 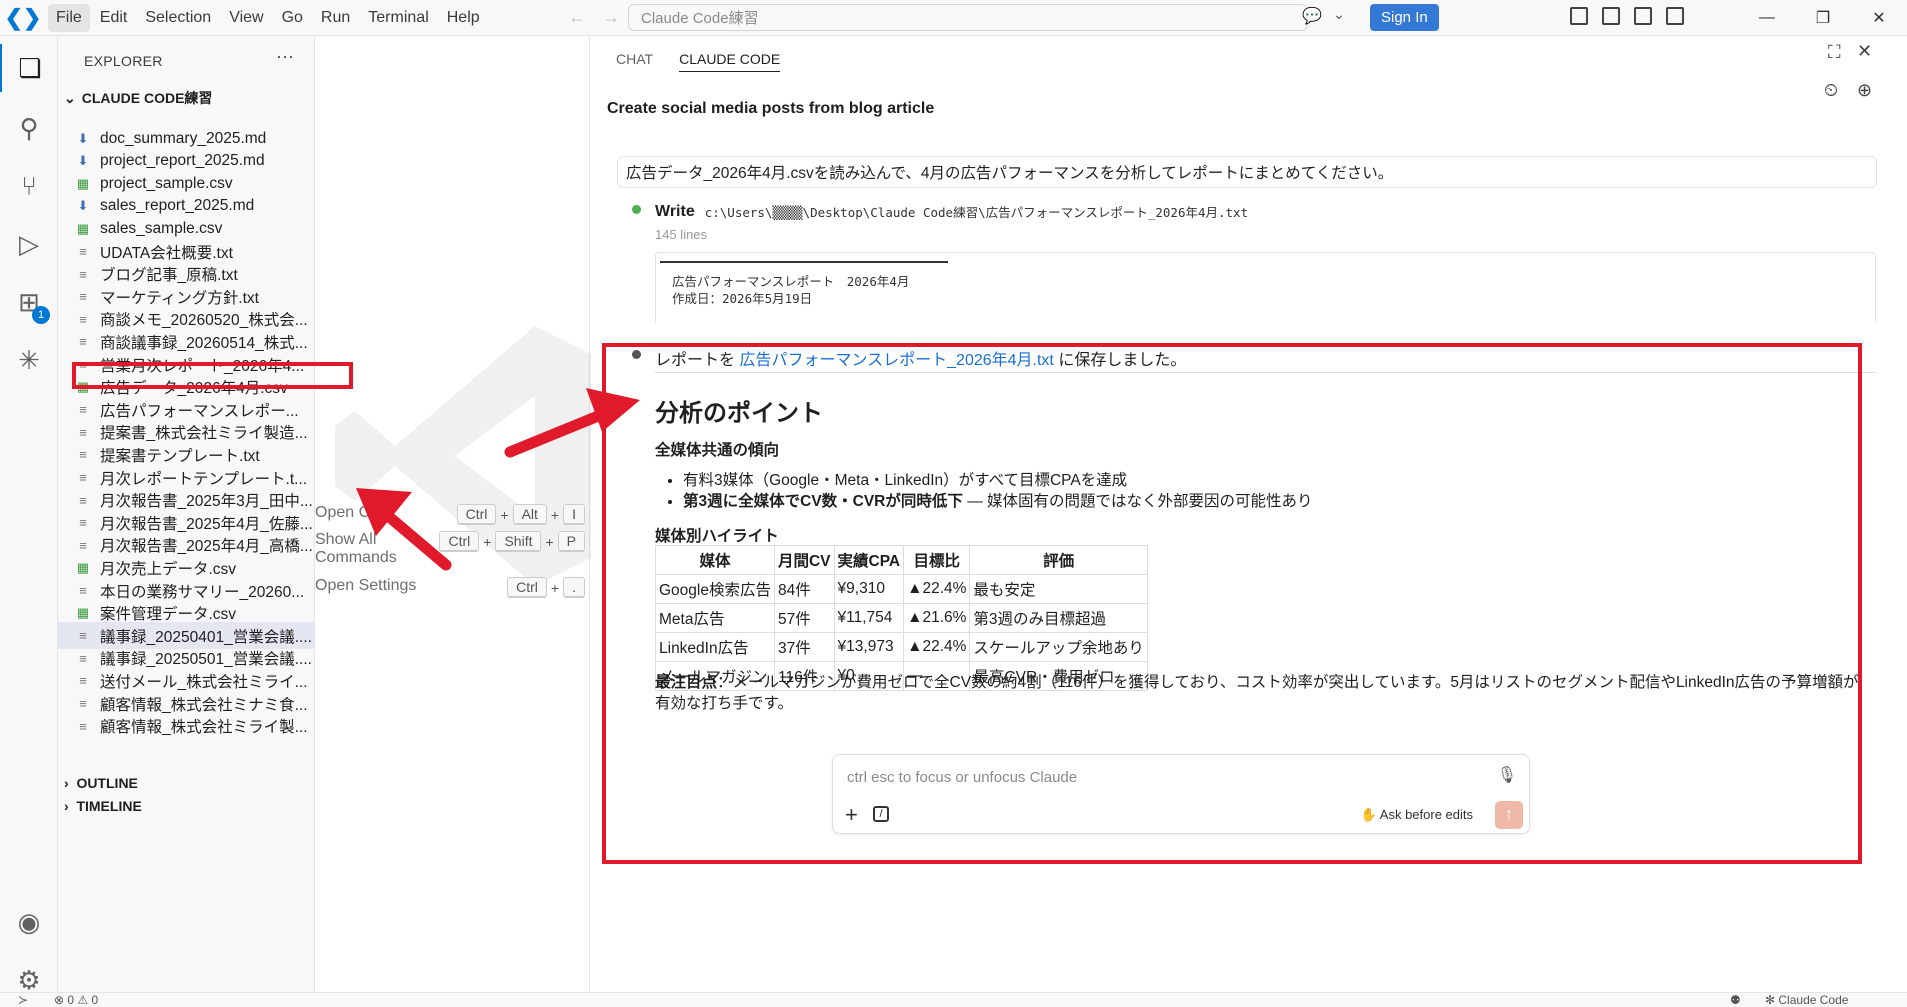 I want to click on status-bar: ≻ ⊗ 0 ⚠ 0 ⚉ ✻ Claude Code, so click(x=953, y=999).